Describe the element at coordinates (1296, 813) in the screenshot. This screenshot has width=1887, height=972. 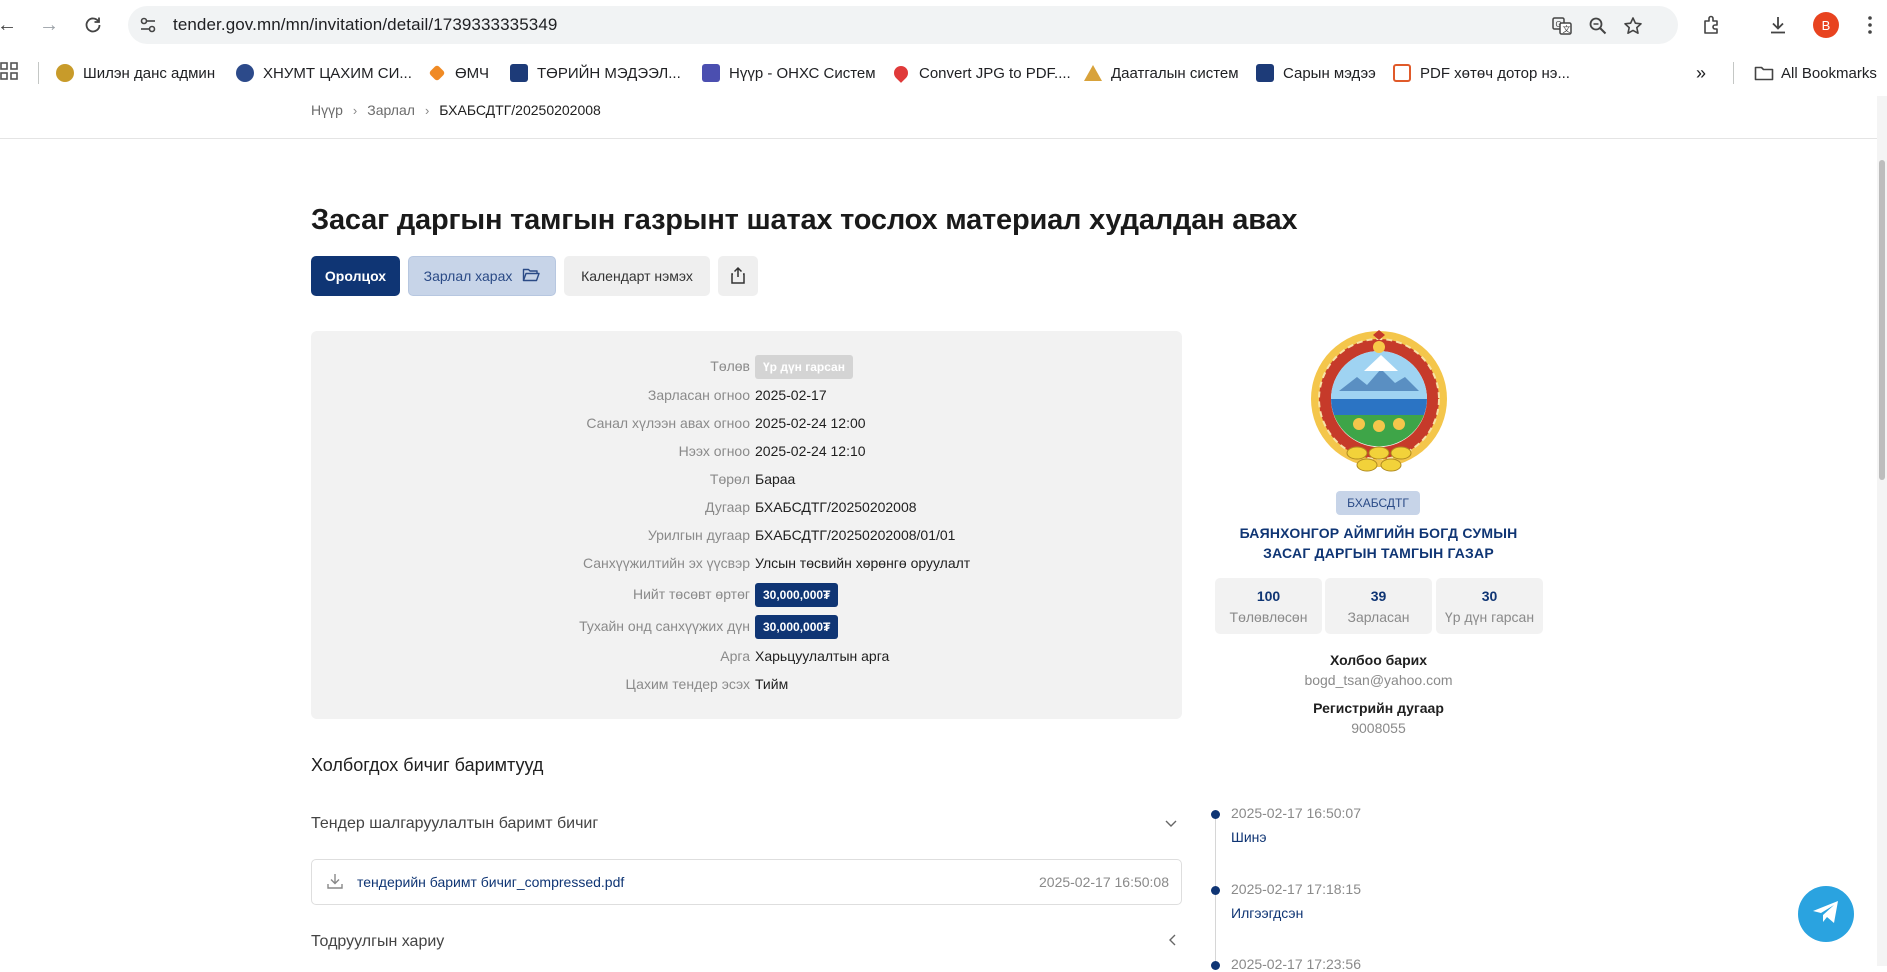
I see `timeline-time: 2025-02-17 16:50:07` at that location.